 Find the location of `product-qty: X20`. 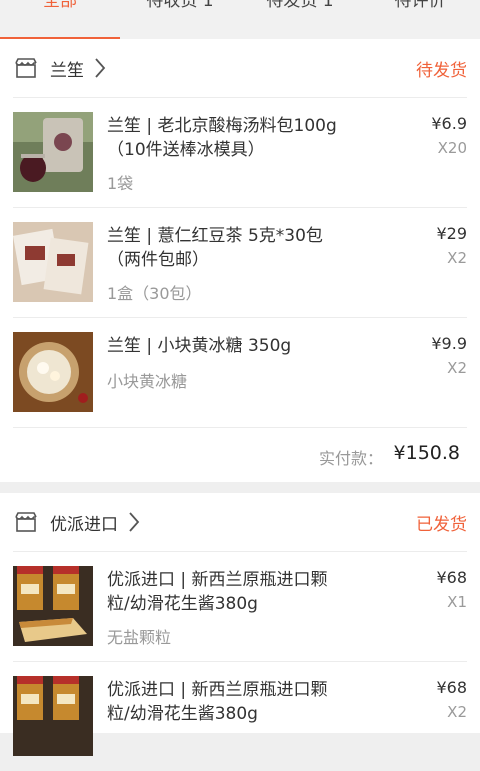

product-qty: X20 is located at coordinates (452, 148).